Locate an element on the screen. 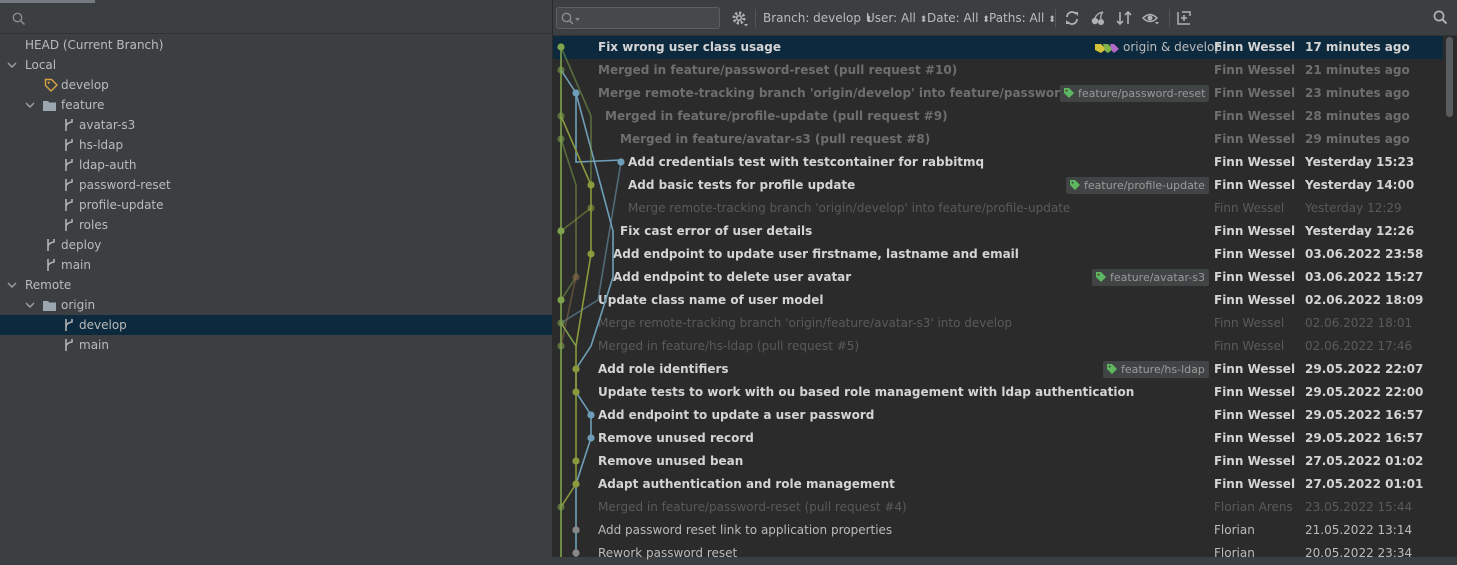  date-filter: Date: All ⬍ is located at coordinates (958, 17).